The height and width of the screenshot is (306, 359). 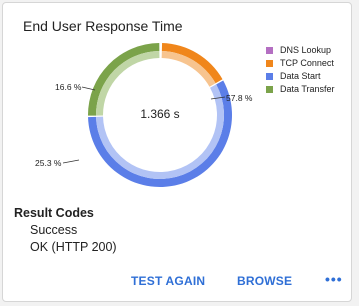 I want to click on legend-item-data-start: Data Start, so click(x=300, y=76).